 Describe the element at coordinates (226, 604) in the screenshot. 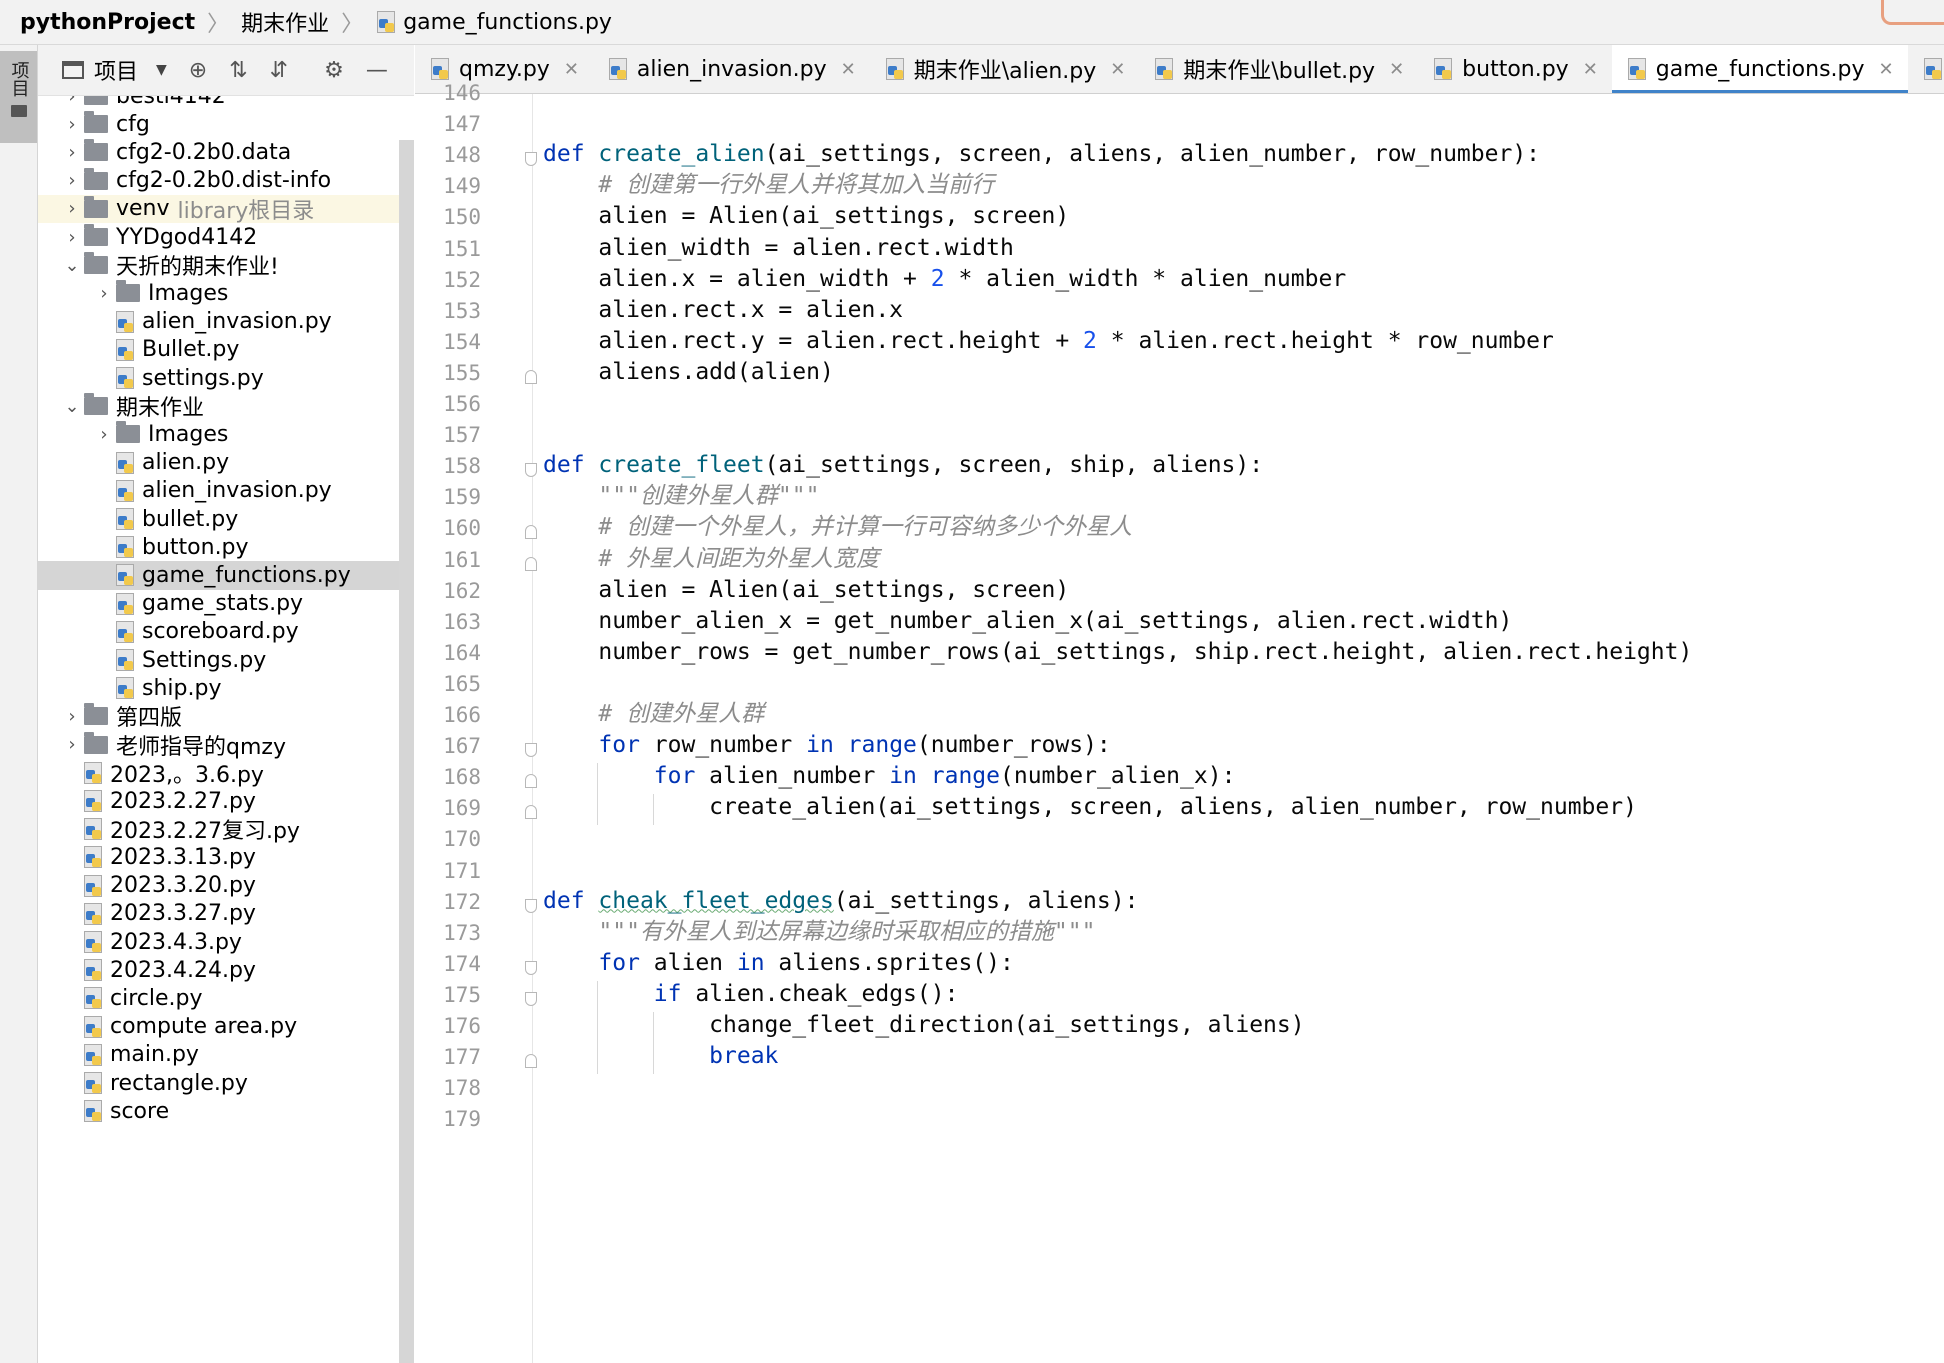

I see `tree-file-item: game_stats.py` at that location.